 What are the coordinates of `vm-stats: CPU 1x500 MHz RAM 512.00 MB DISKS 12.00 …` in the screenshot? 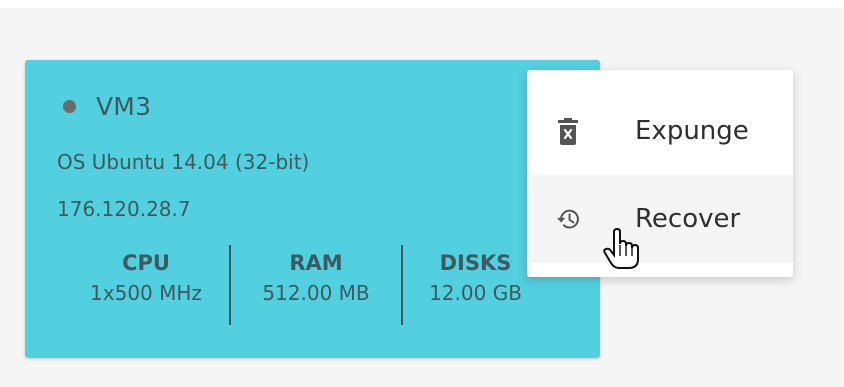 It's located at (305, 285).